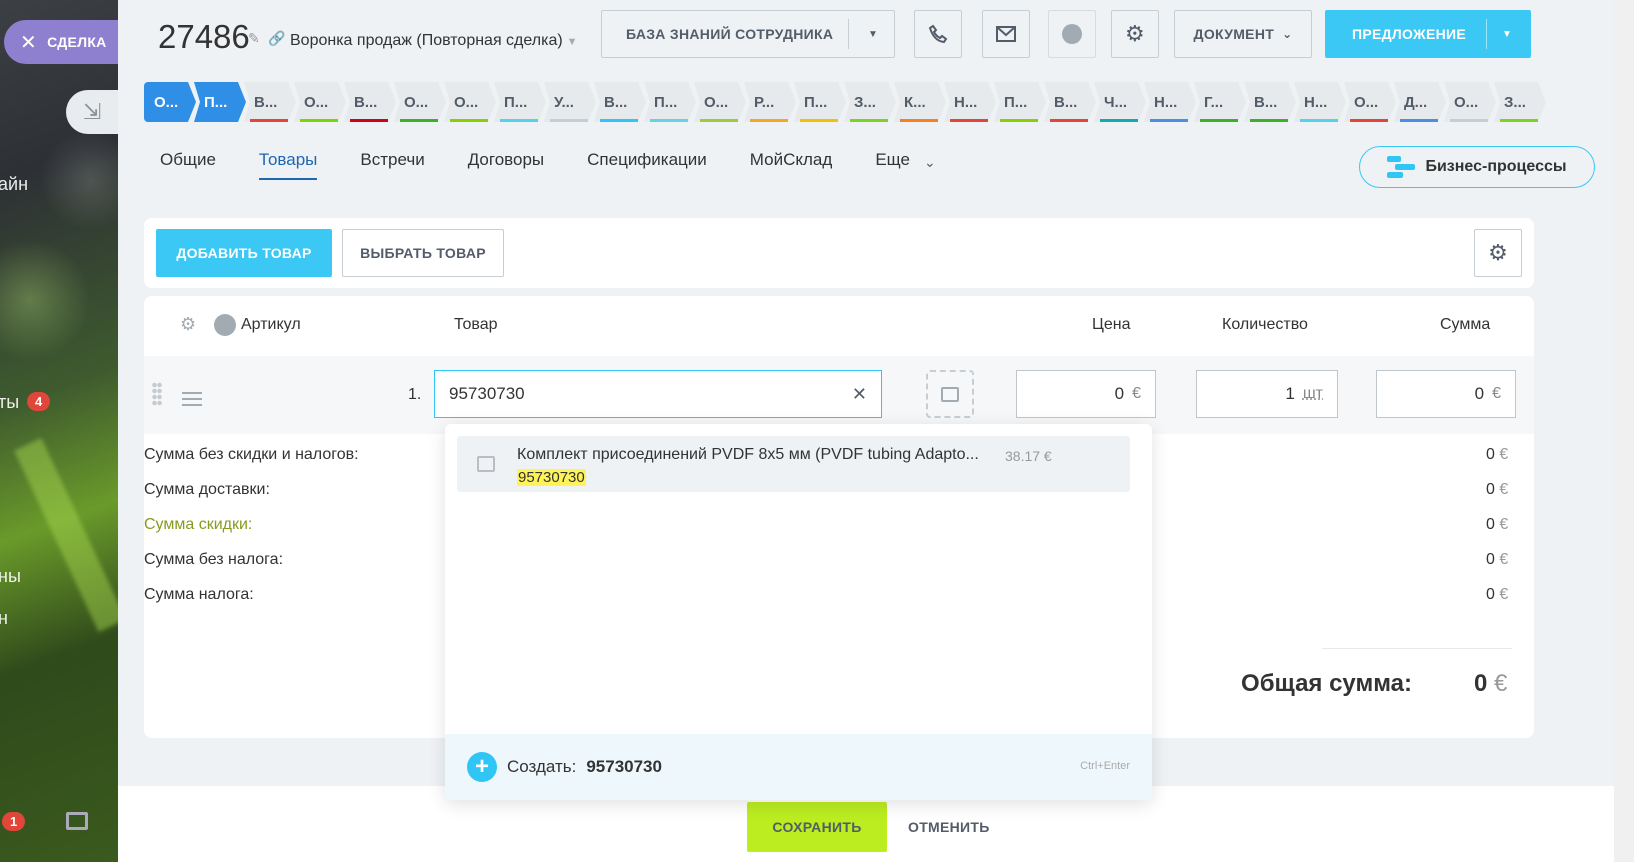  What do you see at coordinates (1086, 394) in the screenshot?
I see `price-input: 0 €` at bounding box center [1086, 394].